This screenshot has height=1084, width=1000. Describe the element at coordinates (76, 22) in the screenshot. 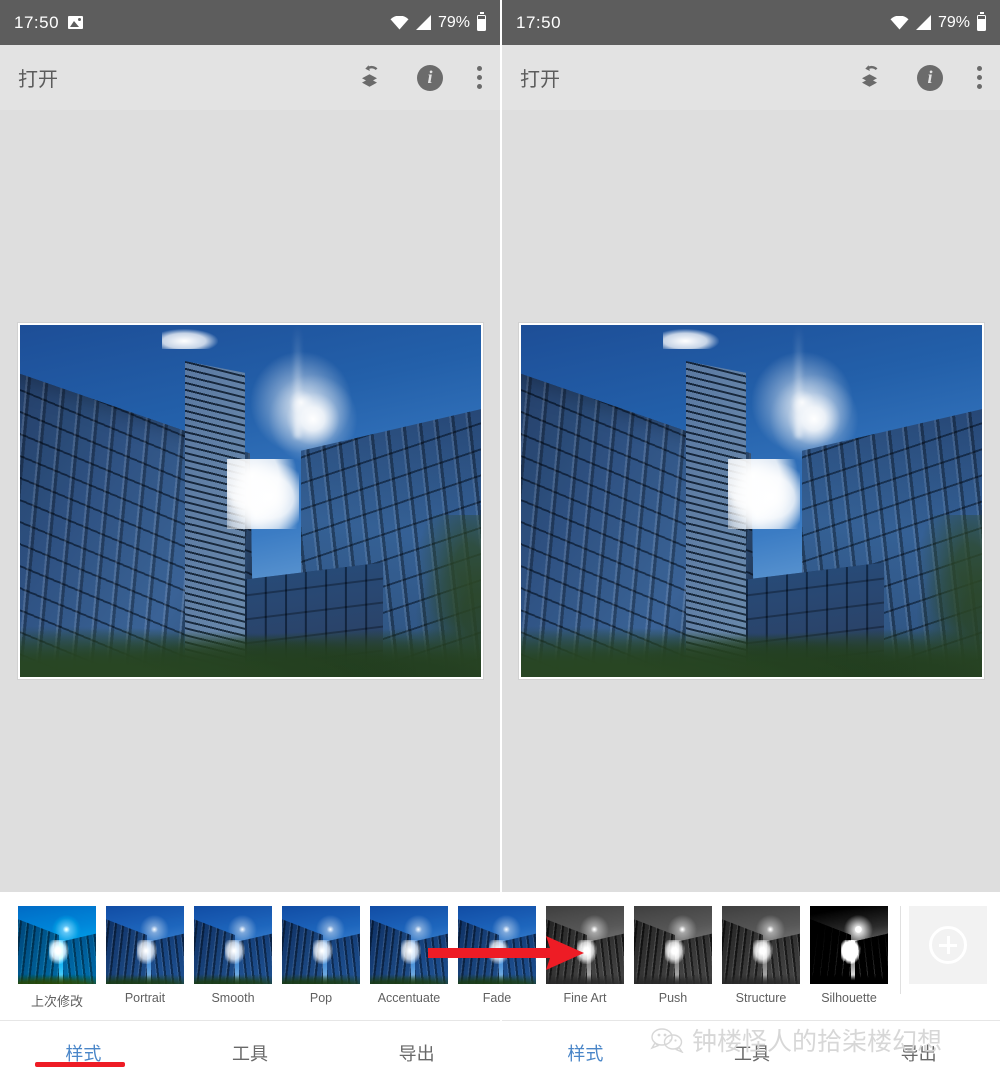

I see `photo-icon` at that location.